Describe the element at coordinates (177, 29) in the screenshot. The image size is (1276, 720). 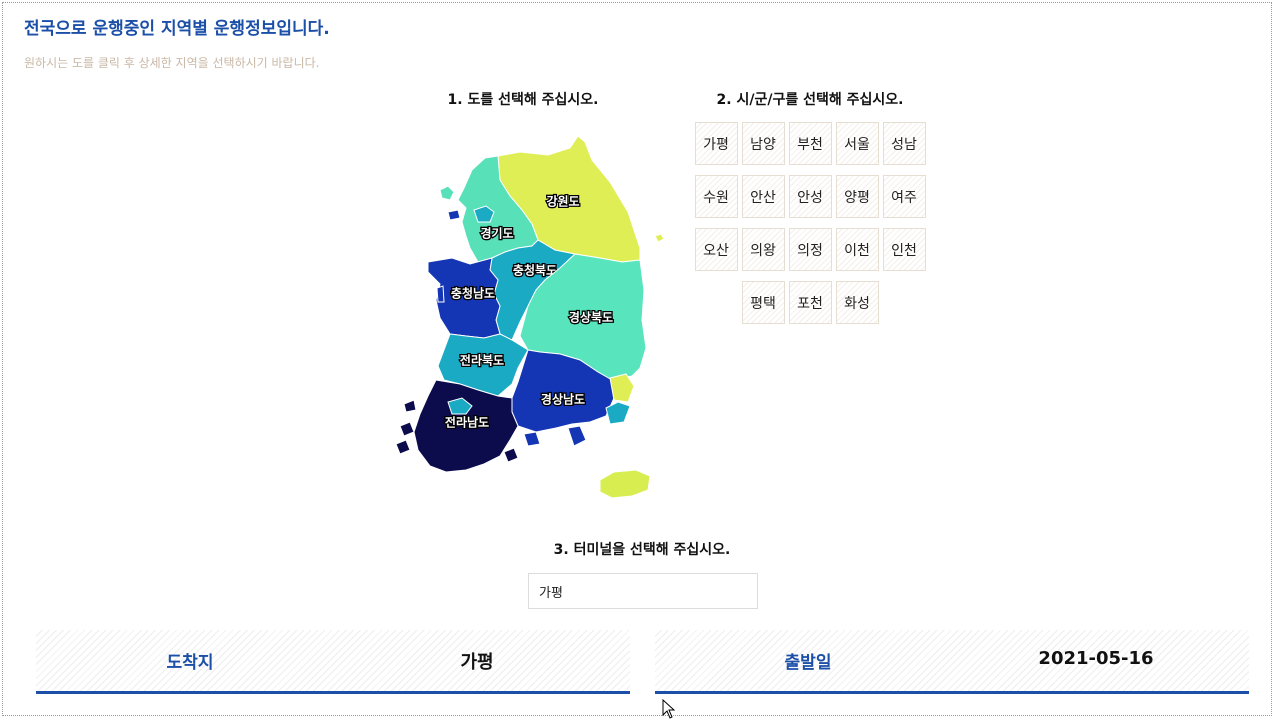
I see `page-title: 전국으로 운행중인 지역별 운행정보입니다.` at that location.